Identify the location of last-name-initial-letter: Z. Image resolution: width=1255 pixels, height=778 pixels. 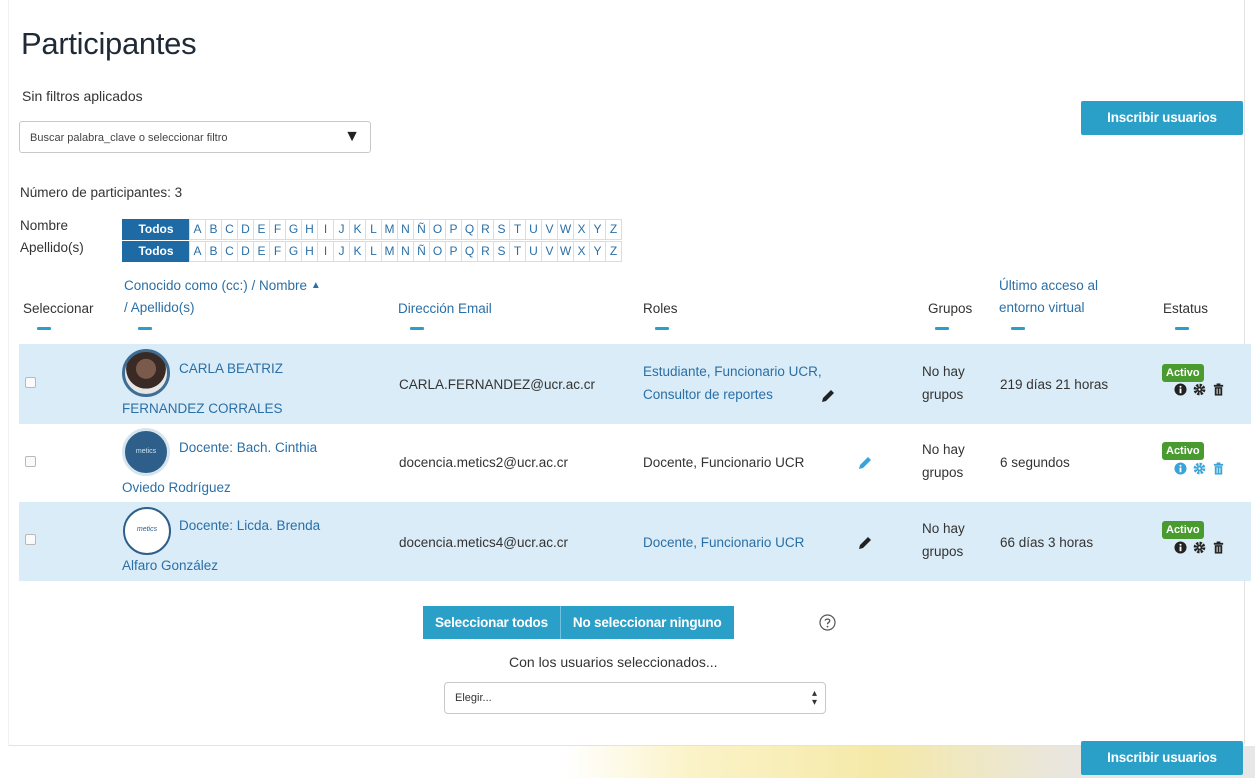
(613, 251).